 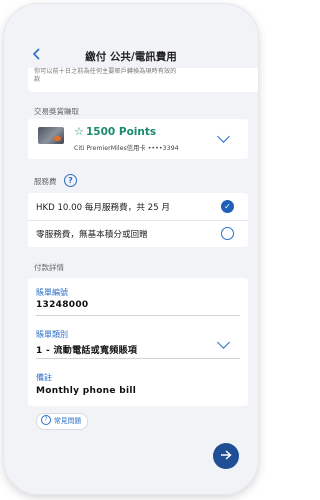 I want to click on fee-option-label: 零服務費，無基本積分或回贈, so click(x=92, y=235).